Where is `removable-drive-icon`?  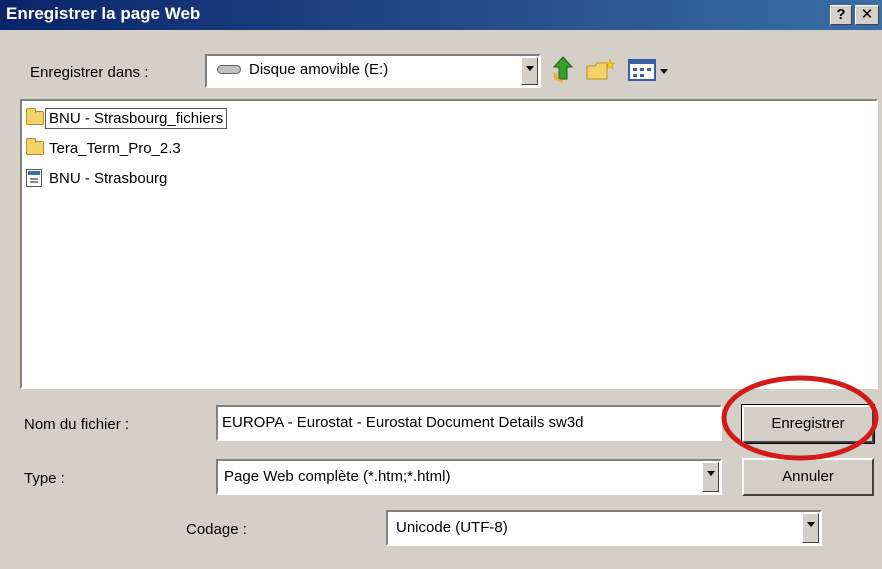
removable-drive-icon is located at coordinates (229, 69).